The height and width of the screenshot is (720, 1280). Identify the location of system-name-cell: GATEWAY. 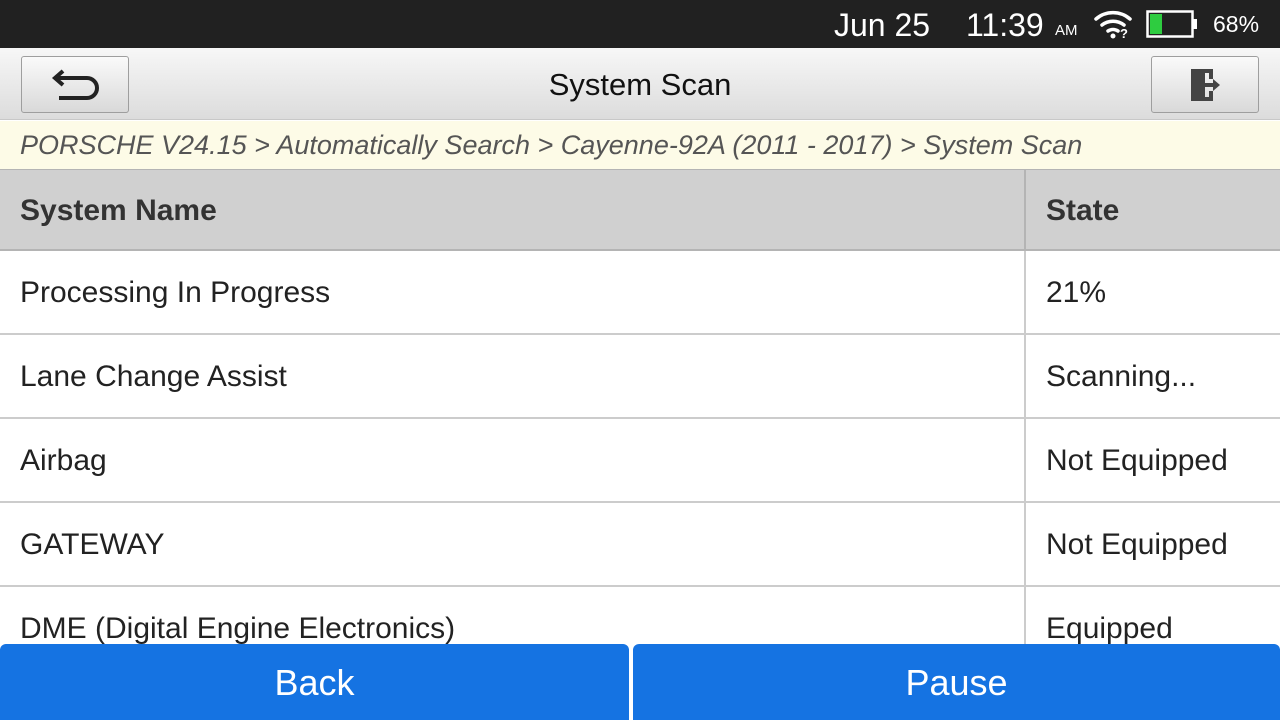
(92, 544).